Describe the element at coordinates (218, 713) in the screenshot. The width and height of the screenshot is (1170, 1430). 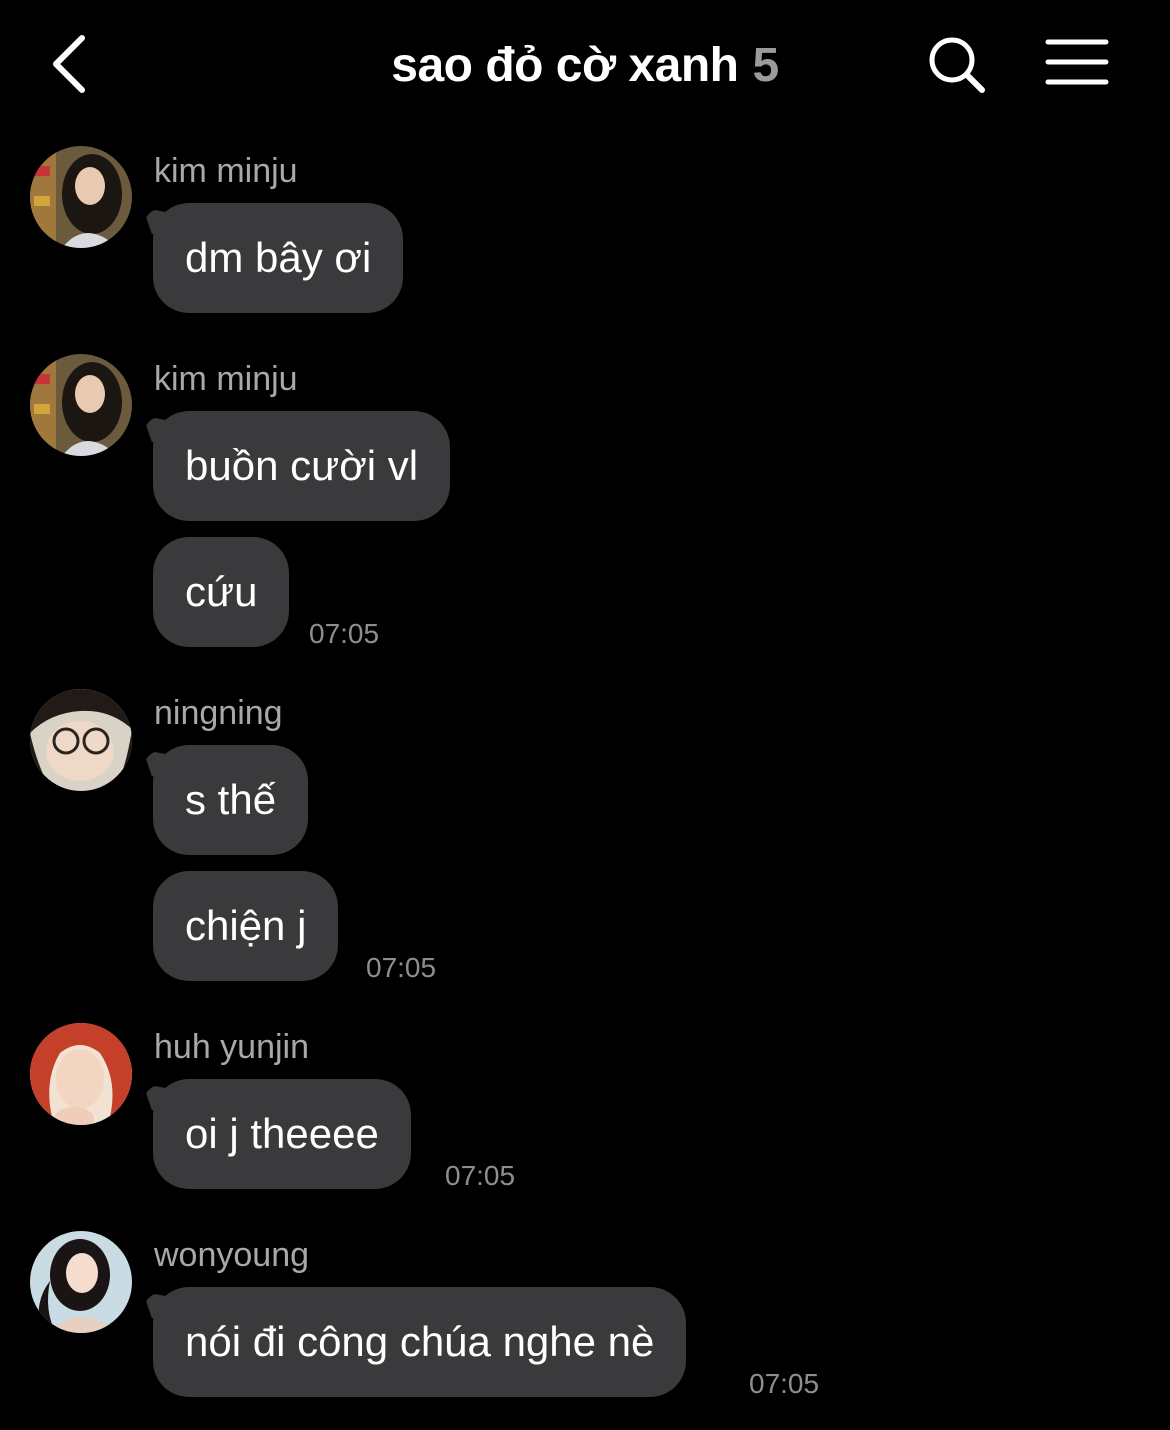
I see `sender-name: ningning` at that location.